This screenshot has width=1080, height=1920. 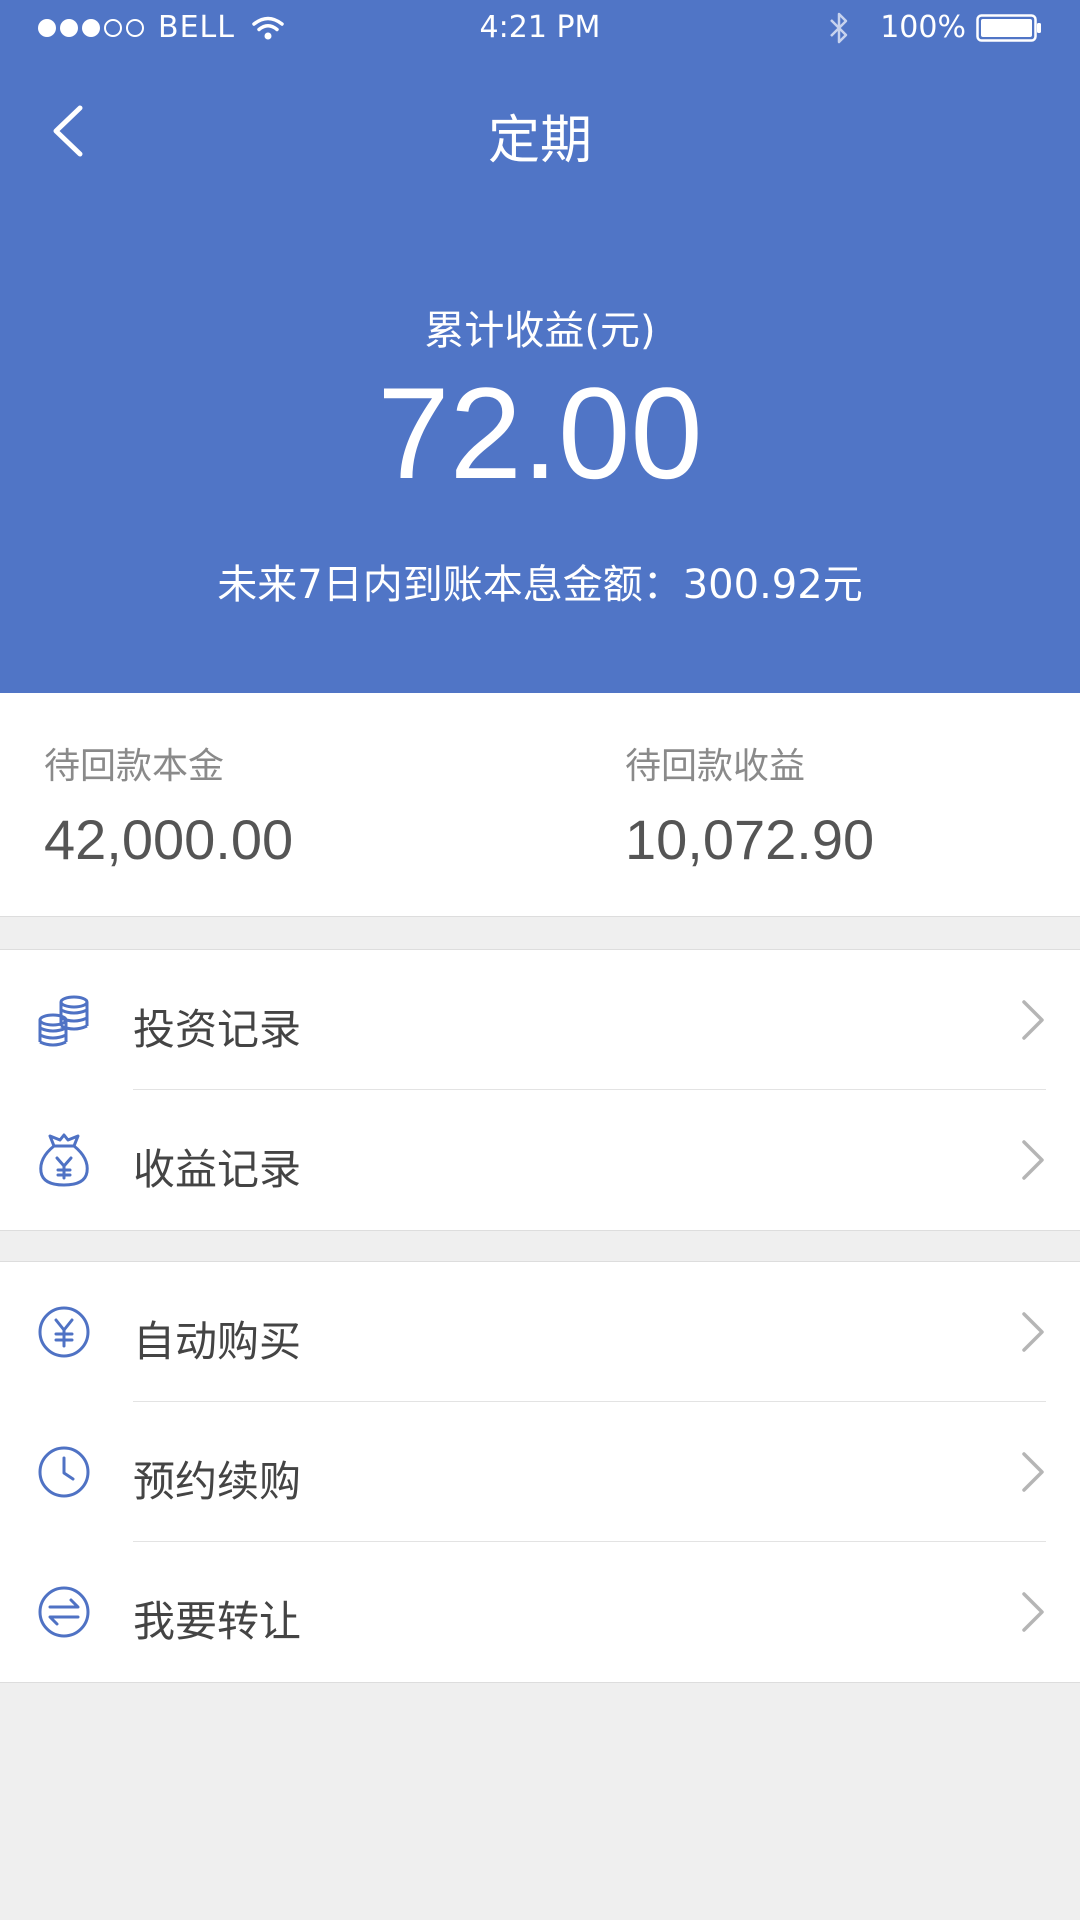 What do you see at coordinates (217, 1341) in the screenshot?
I see `menu-item-label: 自动购买` at bounding box center [217, 1341].